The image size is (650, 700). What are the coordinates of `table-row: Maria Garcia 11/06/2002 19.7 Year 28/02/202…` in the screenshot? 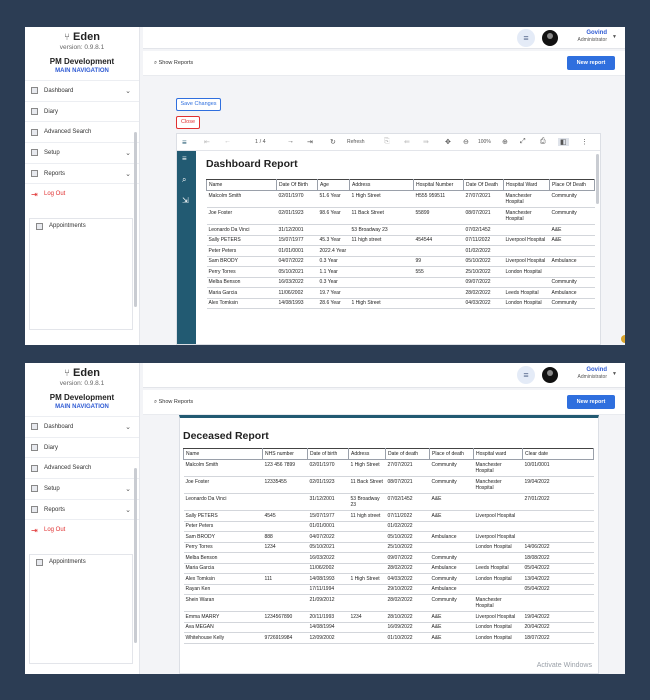 It's located at (400, 293).